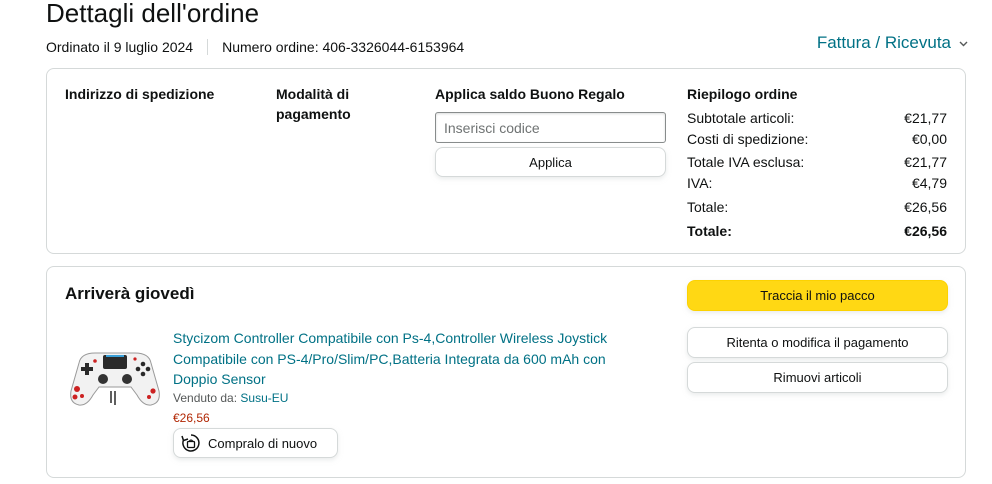 The image size is (992, 484). What do you see at coordinates (929, 183) in the screenshot?
I see `summary-value: €4,79` at bounding box center [929, 183].